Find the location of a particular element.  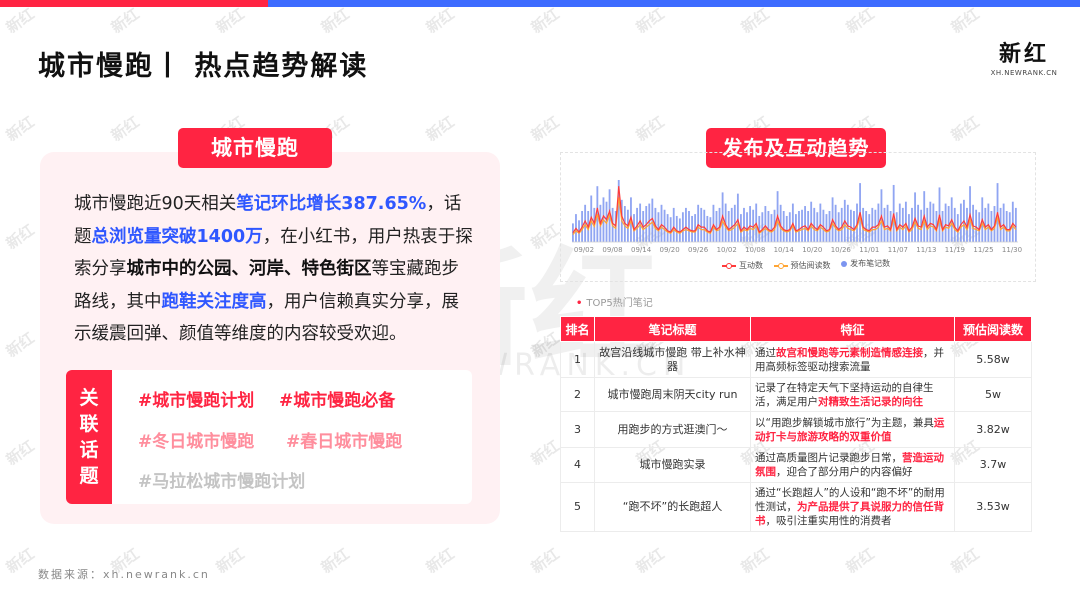

cell-rank: 5 is located at coordinates (577, 507).